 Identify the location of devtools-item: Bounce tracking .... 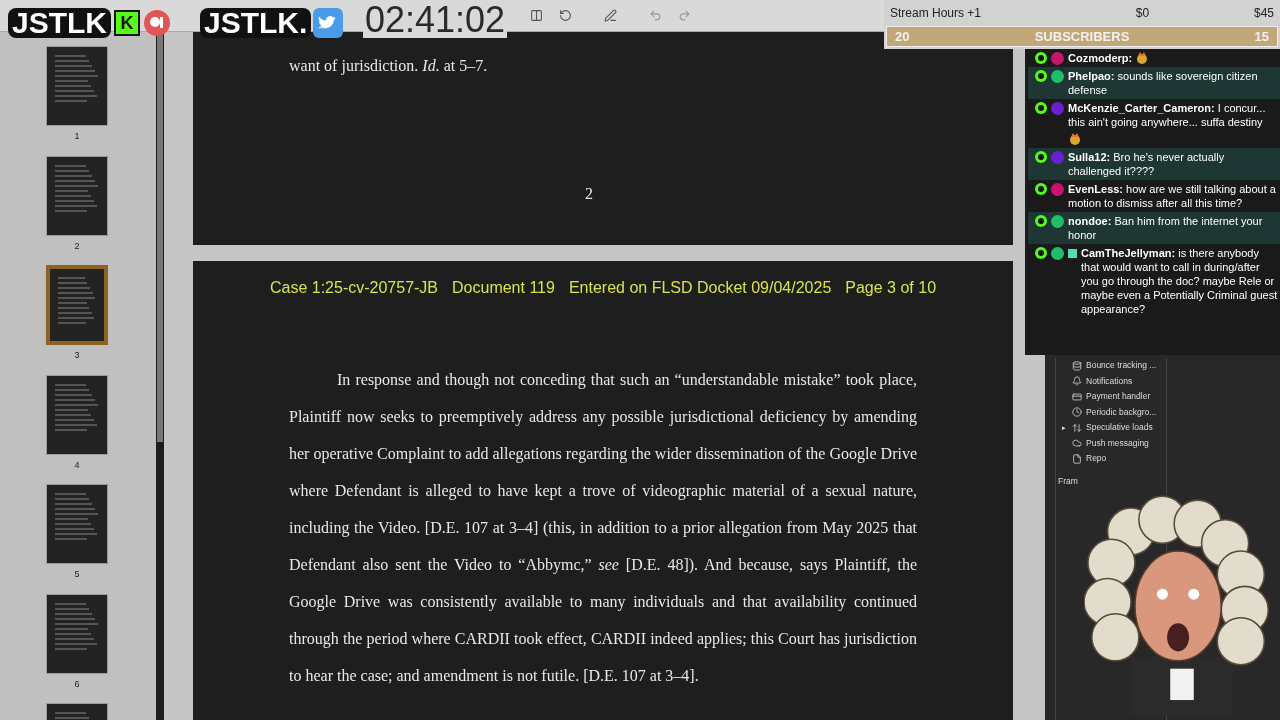
(1114, 366).